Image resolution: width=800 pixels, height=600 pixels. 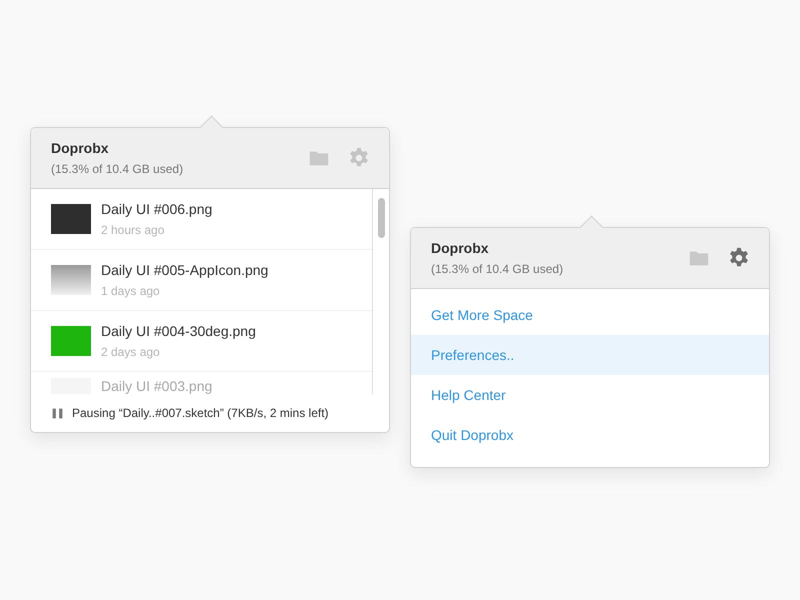 I want to click on sync-status: Pausing “Daily..#007.sketch” (7KB/s, 2 mins left), so click(x=200, y=413).